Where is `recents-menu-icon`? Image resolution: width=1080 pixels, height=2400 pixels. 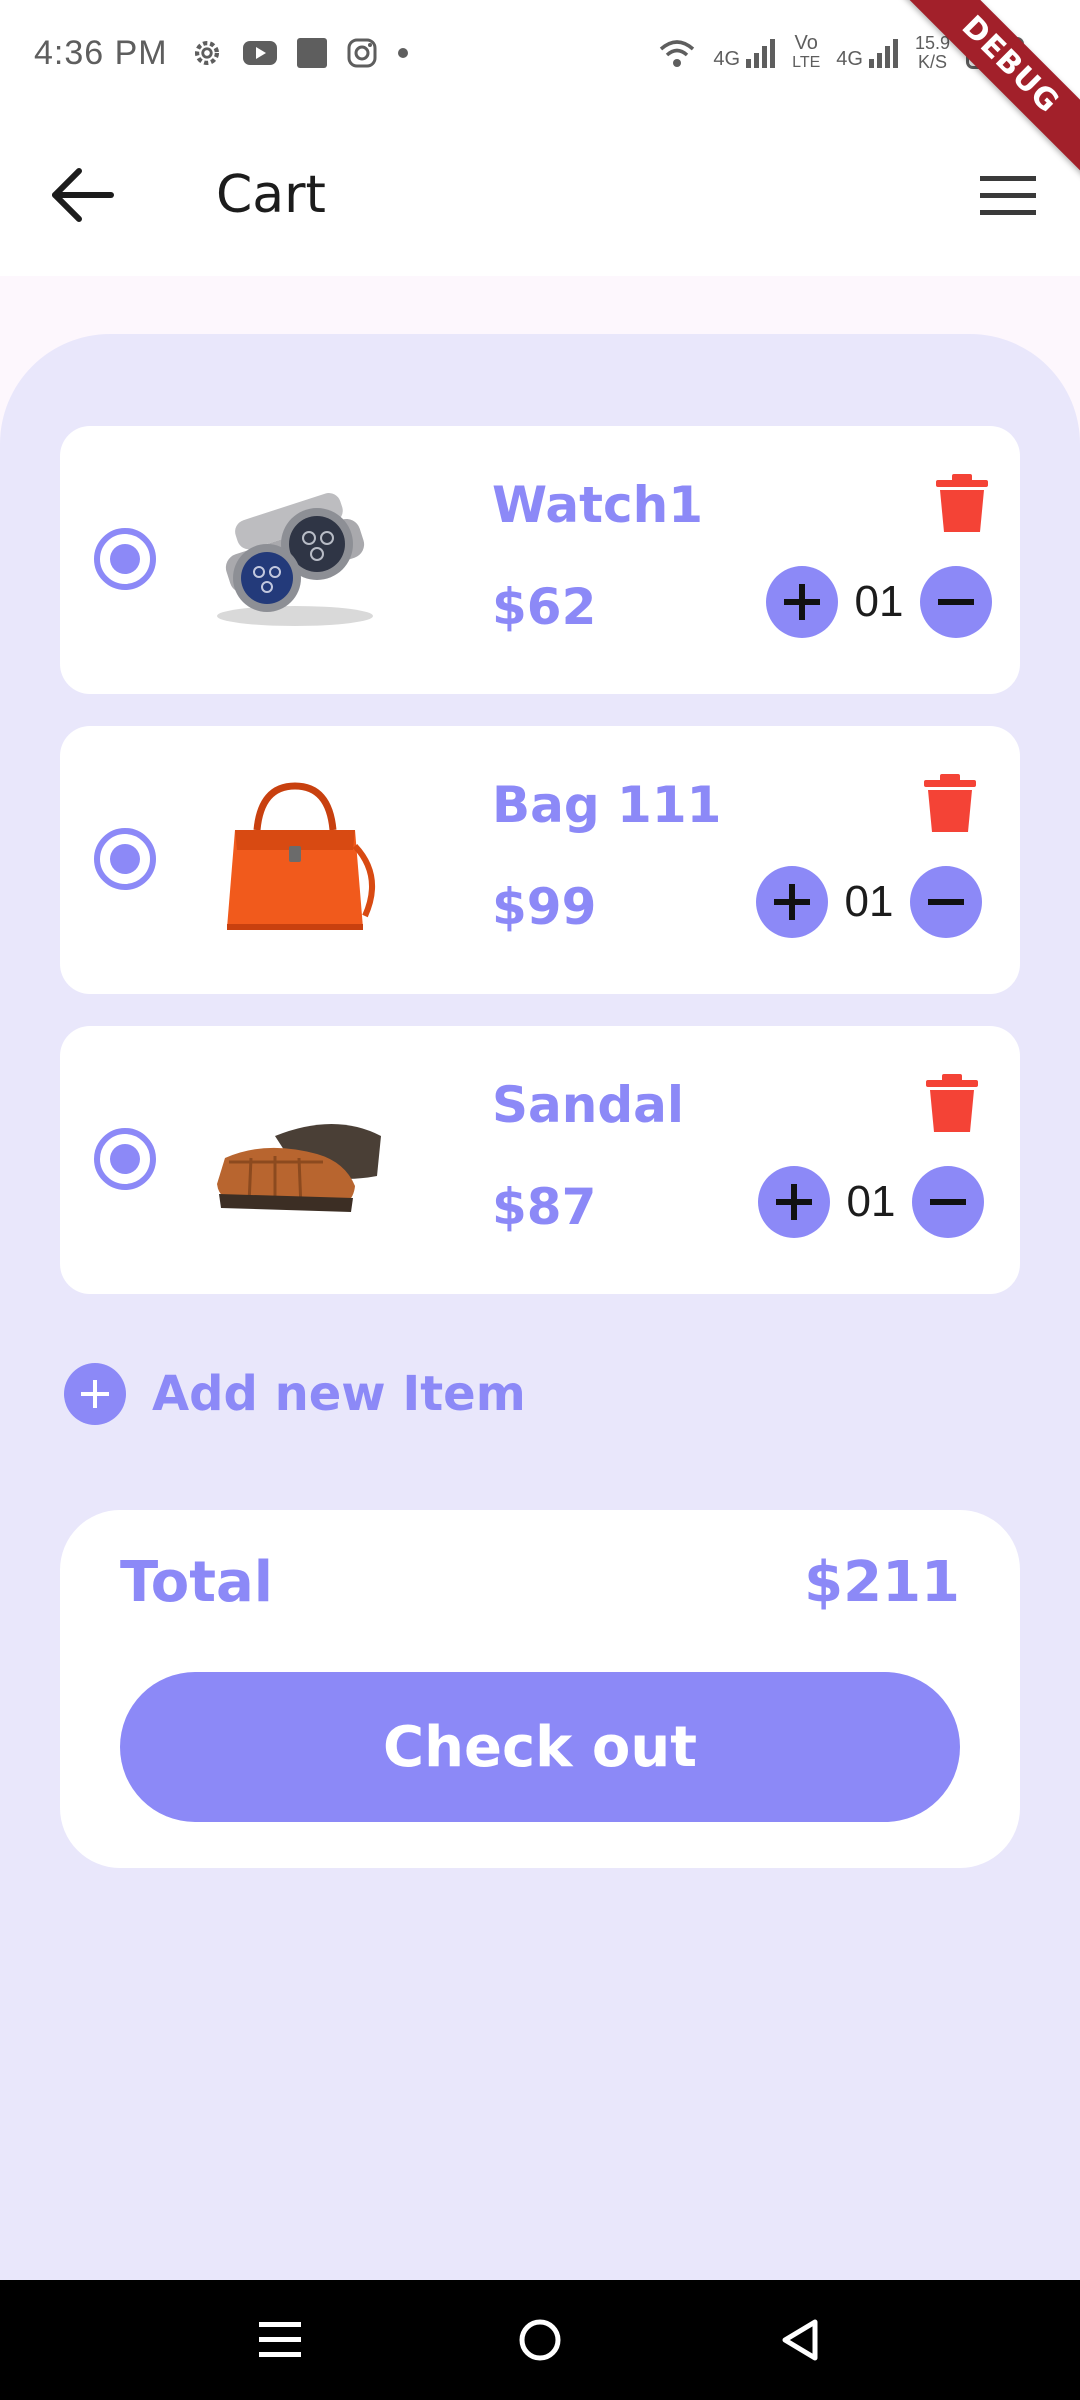 recents-menu-icon is located at coordinates (280, 2339).